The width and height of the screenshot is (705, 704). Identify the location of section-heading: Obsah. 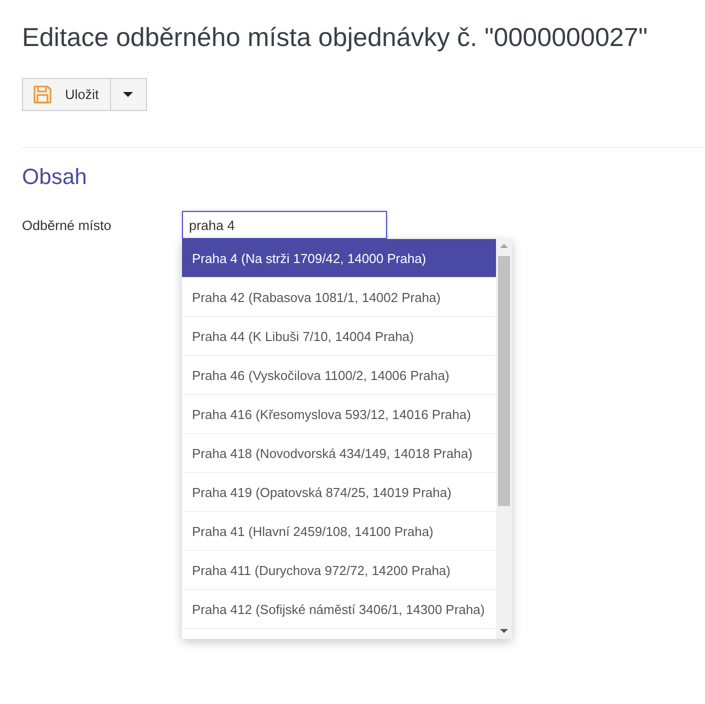
(54, 177).